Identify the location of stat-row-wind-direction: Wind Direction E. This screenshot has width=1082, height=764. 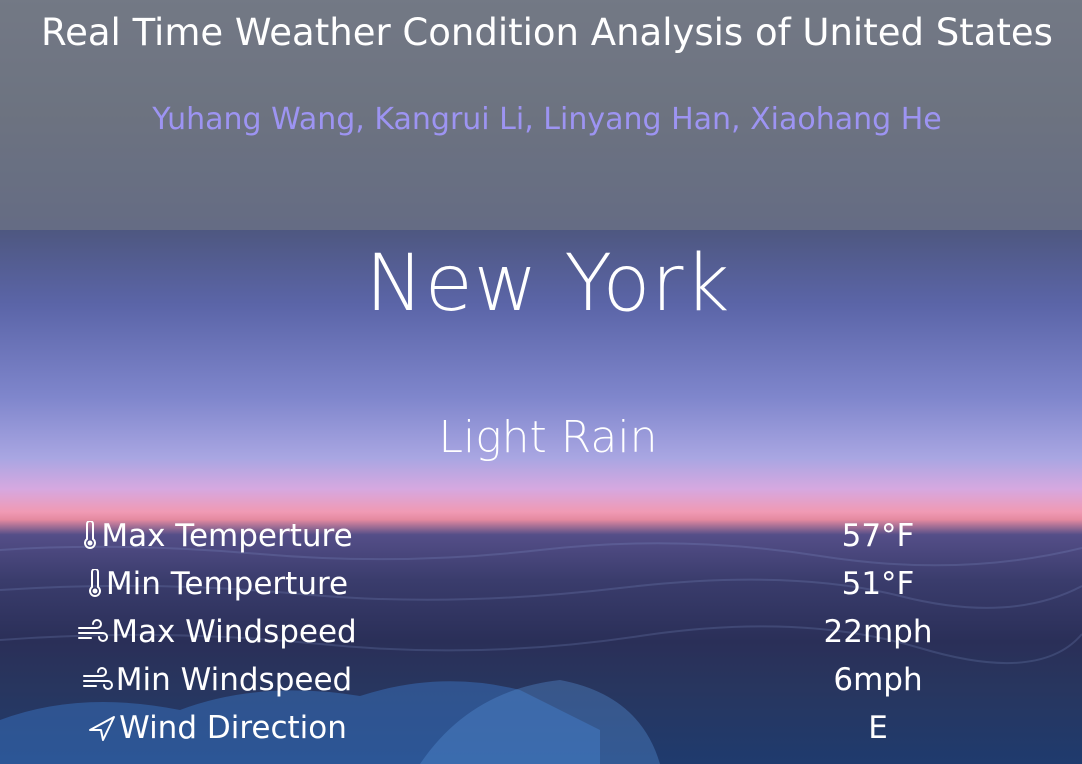
(541, 728).